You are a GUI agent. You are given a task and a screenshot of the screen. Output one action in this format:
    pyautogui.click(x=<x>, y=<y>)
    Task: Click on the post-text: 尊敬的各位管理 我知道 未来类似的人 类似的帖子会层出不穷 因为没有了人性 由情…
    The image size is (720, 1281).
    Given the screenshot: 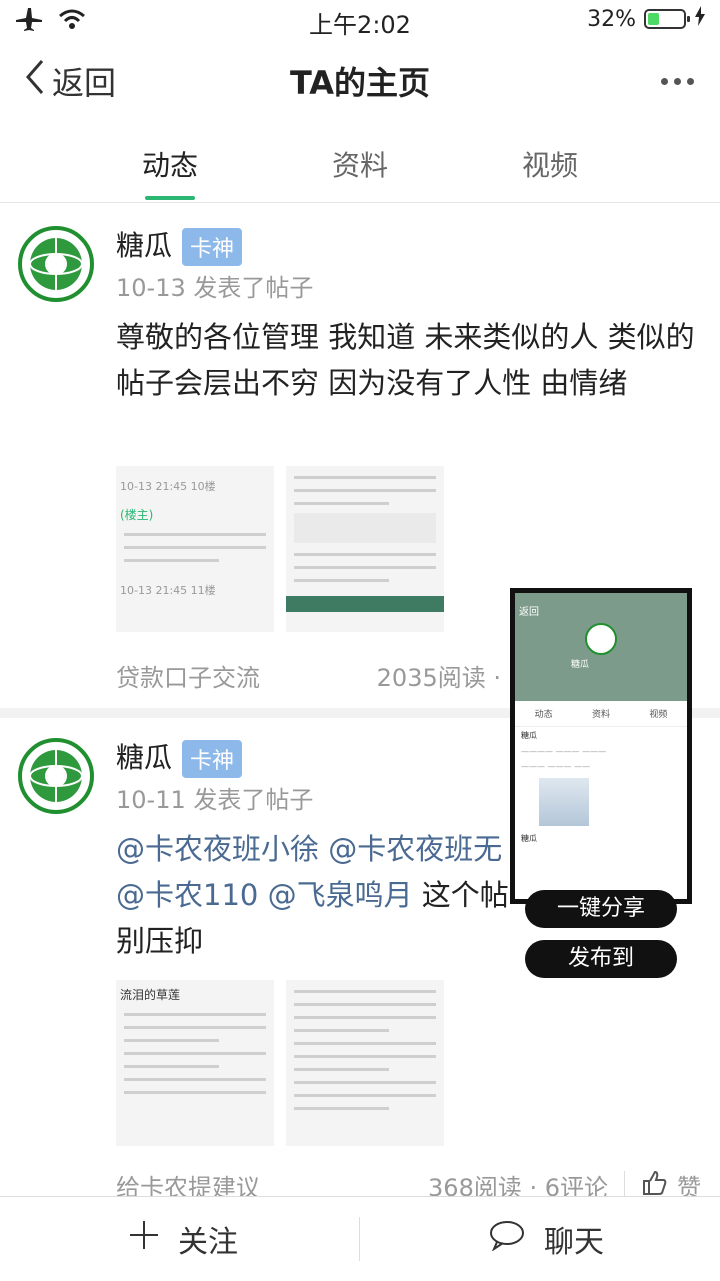 What is the action you would take?
    pyautogui.click(x=406, y=360)
    